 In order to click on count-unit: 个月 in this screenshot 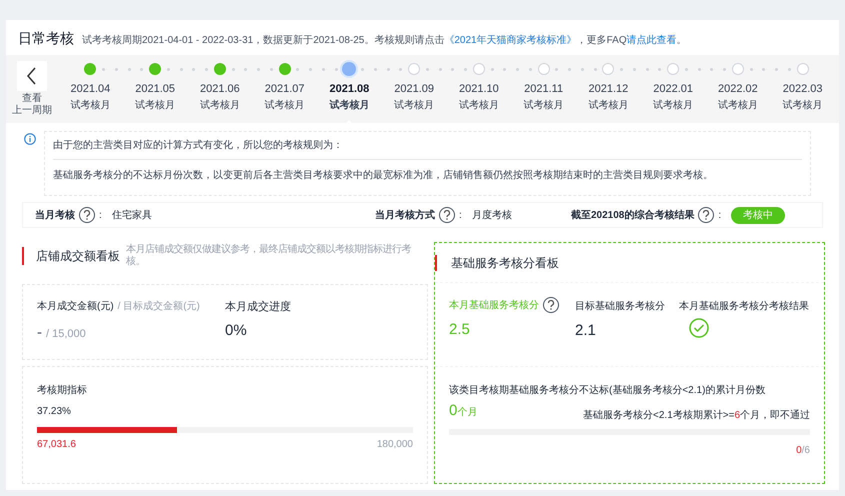, I will do `click(467, 413)`.